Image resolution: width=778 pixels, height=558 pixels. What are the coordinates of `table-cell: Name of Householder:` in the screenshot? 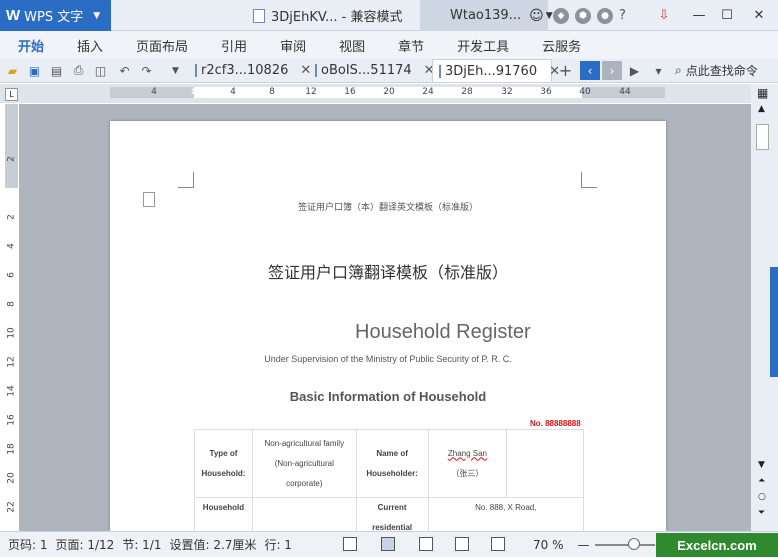 It's located at (392, 463).